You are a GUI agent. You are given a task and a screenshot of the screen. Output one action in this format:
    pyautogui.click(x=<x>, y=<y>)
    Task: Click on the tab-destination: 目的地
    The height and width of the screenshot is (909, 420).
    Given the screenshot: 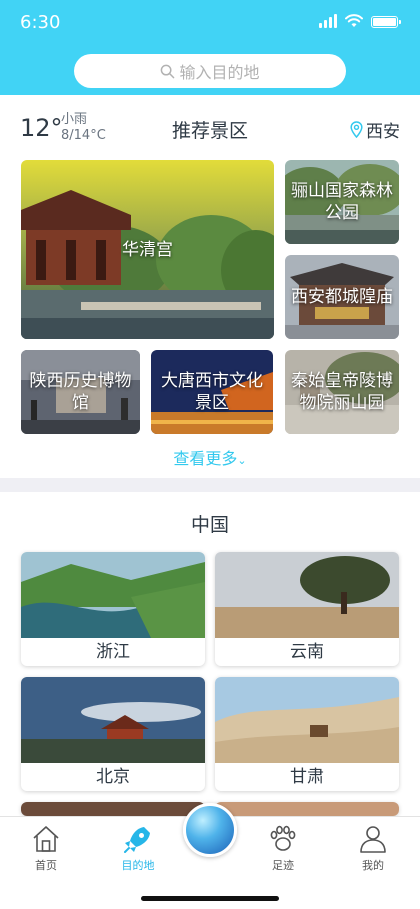 What is the action you would take?
    pyautogui.click(x=138, y=848)
    